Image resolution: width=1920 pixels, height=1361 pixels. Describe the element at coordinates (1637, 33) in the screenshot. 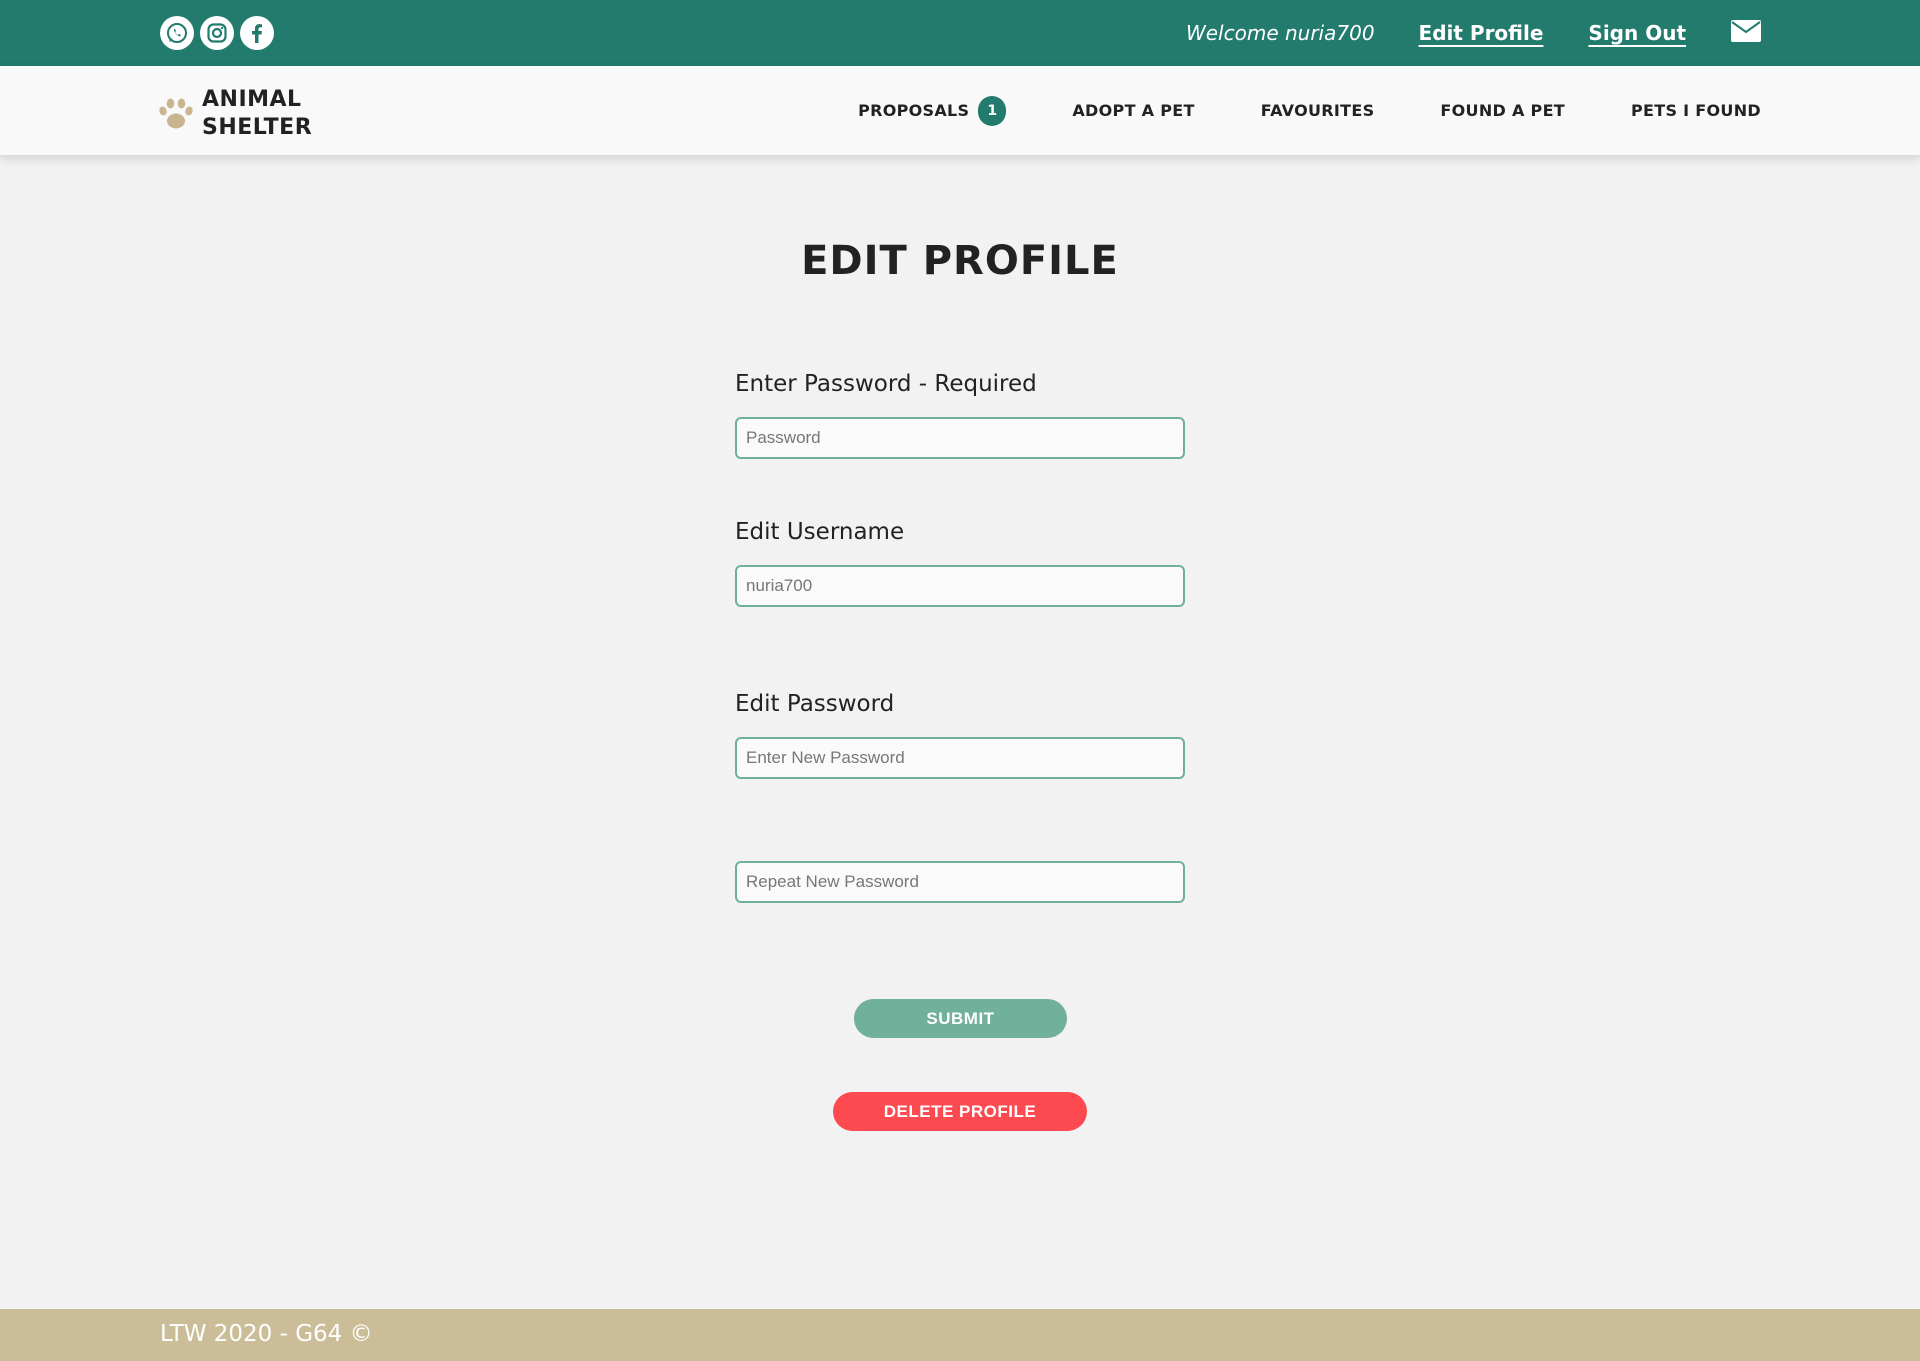

I see `sign-out-link: Sign Out` at that location.